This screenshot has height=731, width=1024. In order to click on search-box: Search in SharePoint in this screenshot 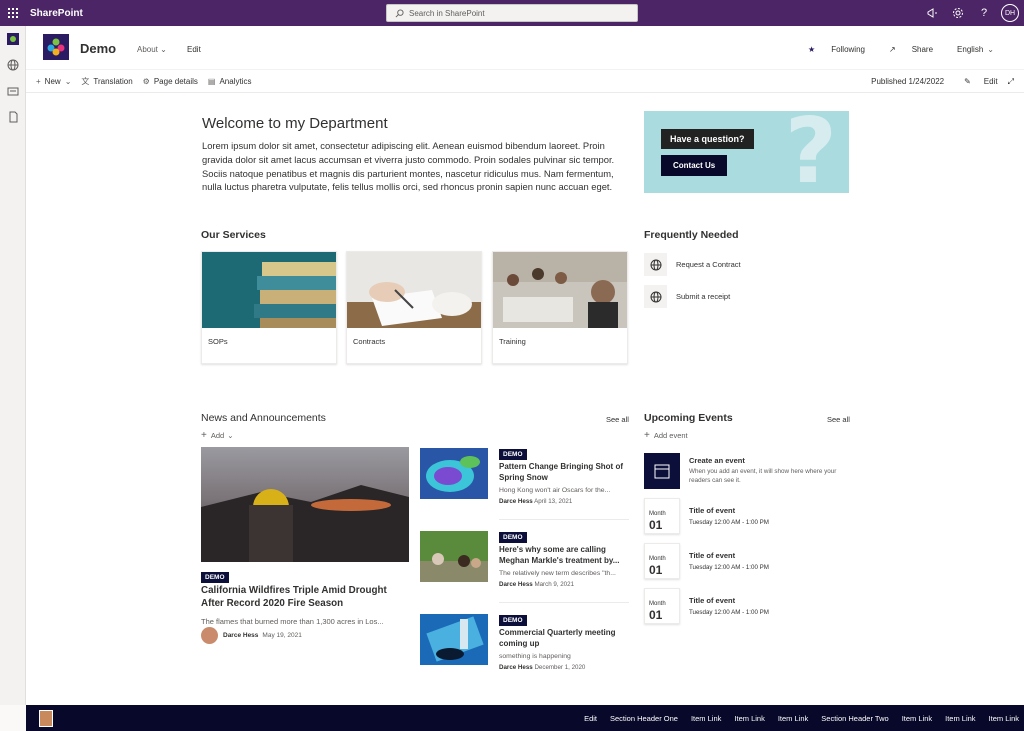, I will do `click(512, 13)`.